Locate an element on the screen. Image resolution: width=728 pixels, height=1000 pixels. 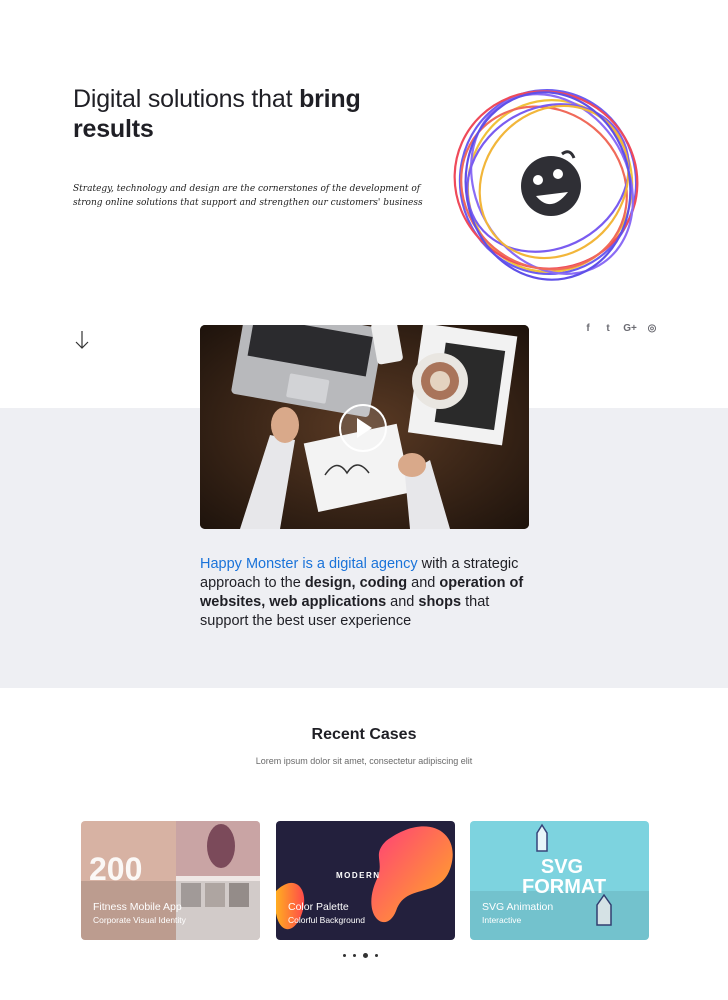
scroll-down-arrow-icon is located at coordinates (82, 340).